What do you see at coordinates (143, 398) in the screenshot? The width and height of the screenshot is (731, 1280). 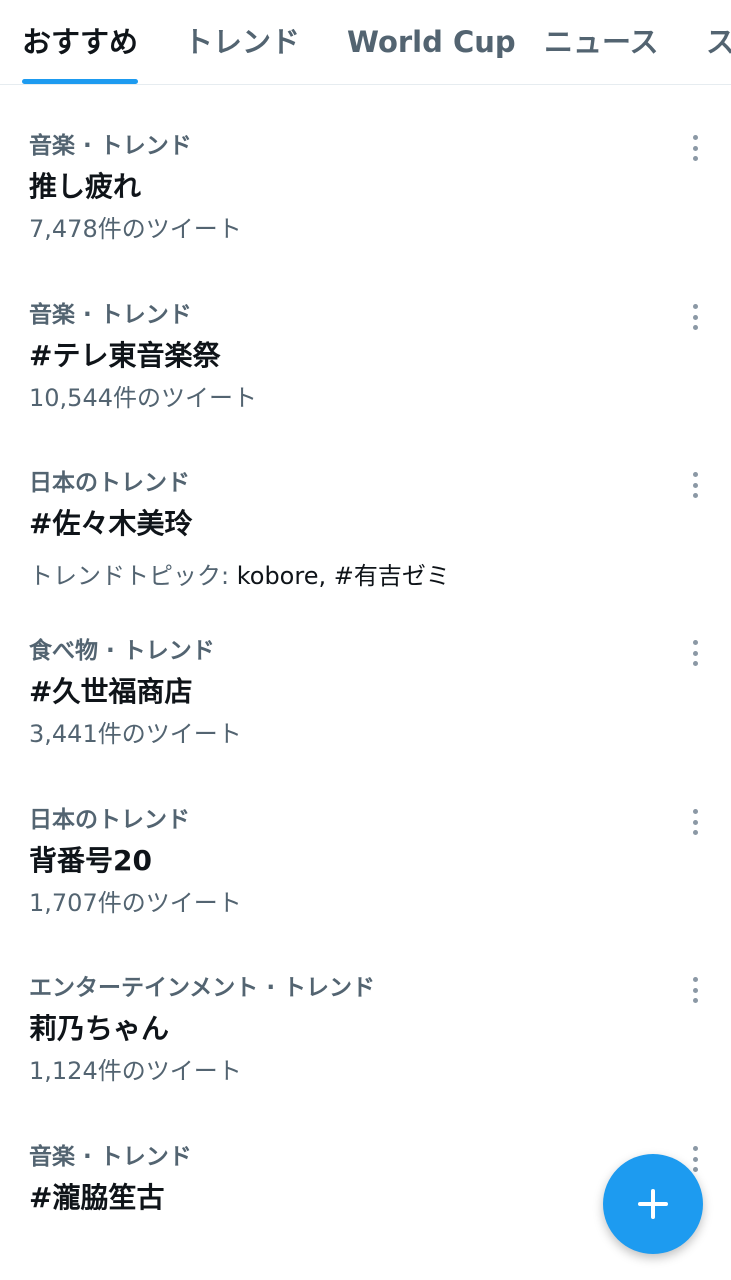 I see `trend-tweet-count: 10,544件のツイート` at bounding box center [143, 398].